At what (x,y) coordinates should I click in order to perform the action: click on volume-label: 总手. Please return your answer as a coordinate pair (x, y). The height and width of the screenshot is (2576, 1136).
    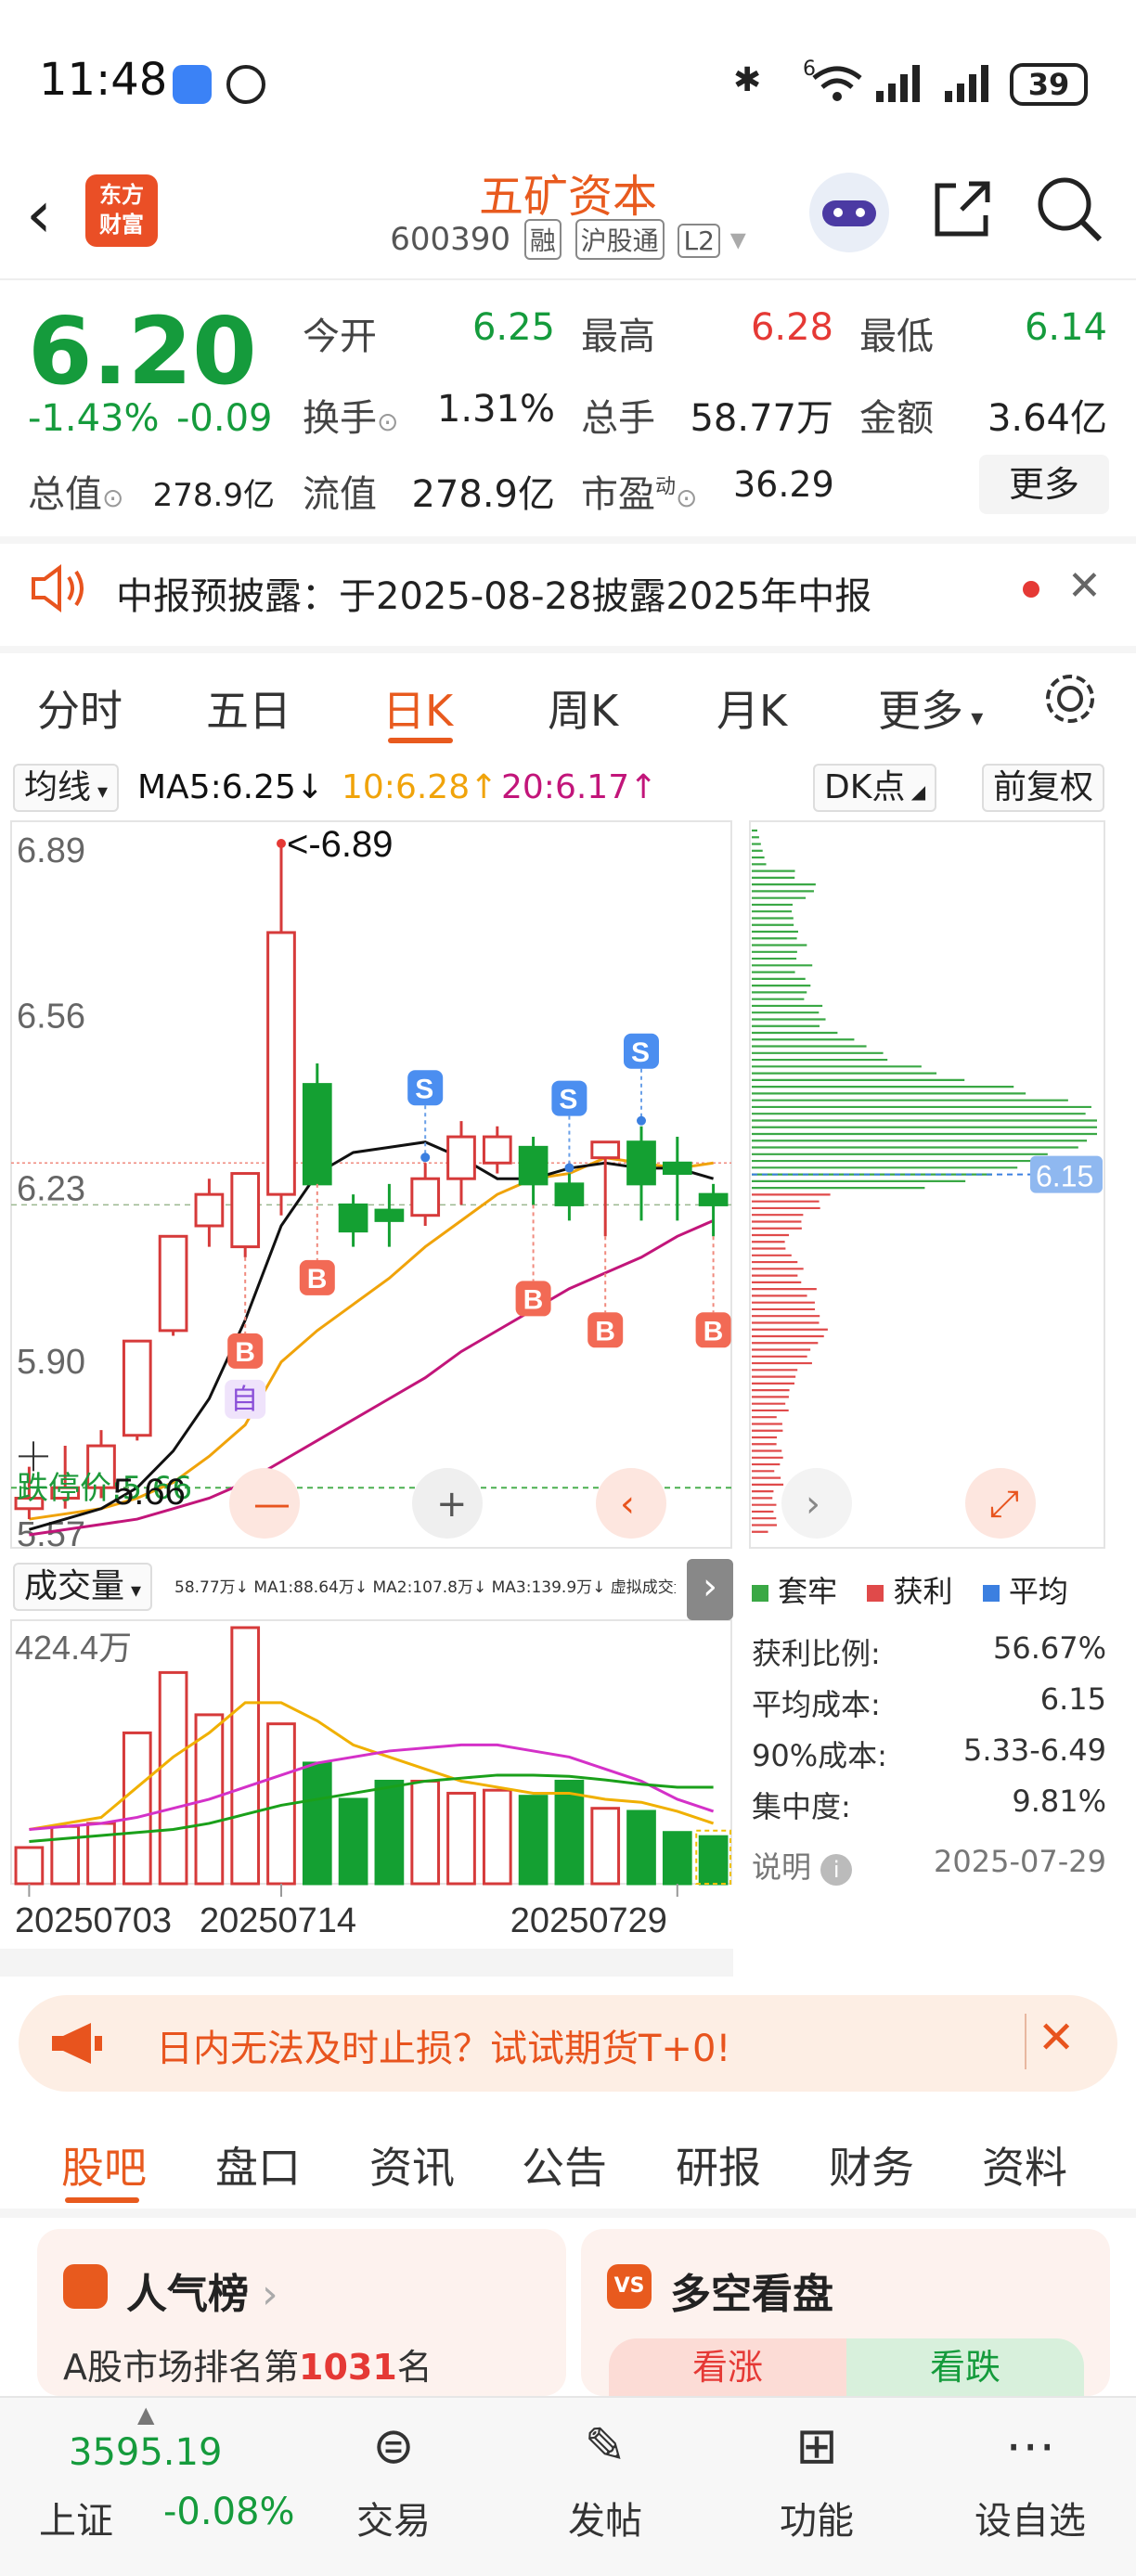
    Looking at the image, I should click on (618, 415).